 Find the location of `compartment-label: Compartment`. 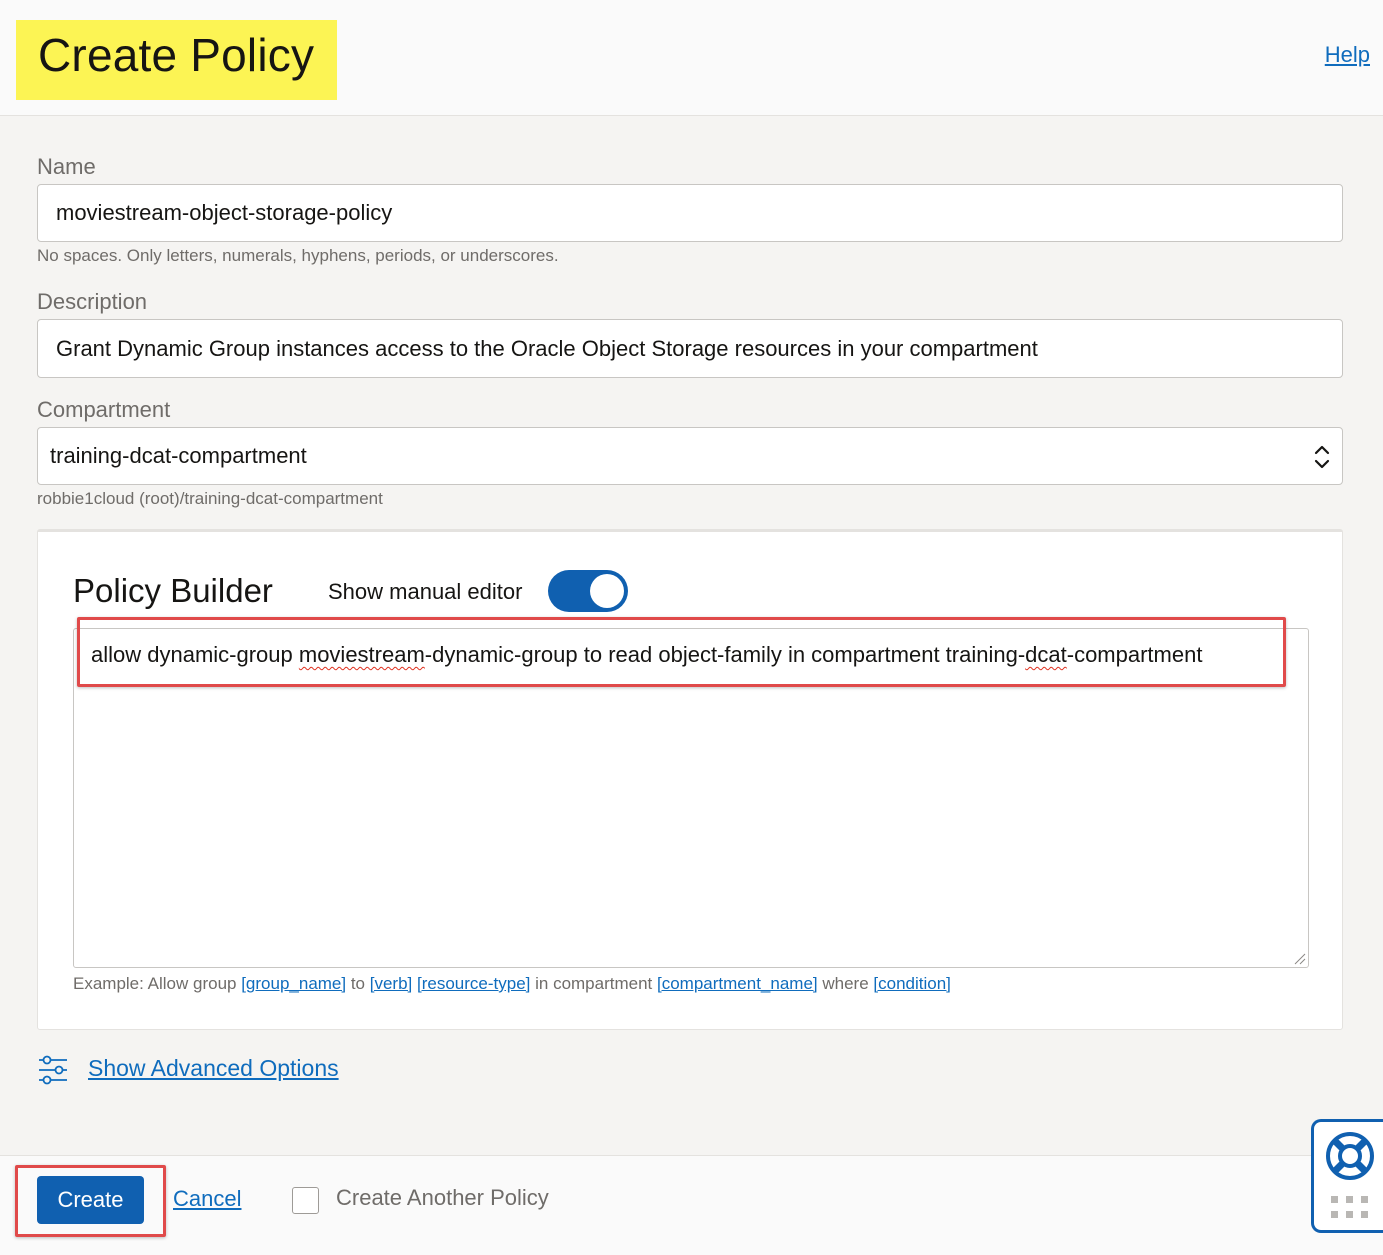

compartment-label: Compartment is located at coordinates (104, 409).